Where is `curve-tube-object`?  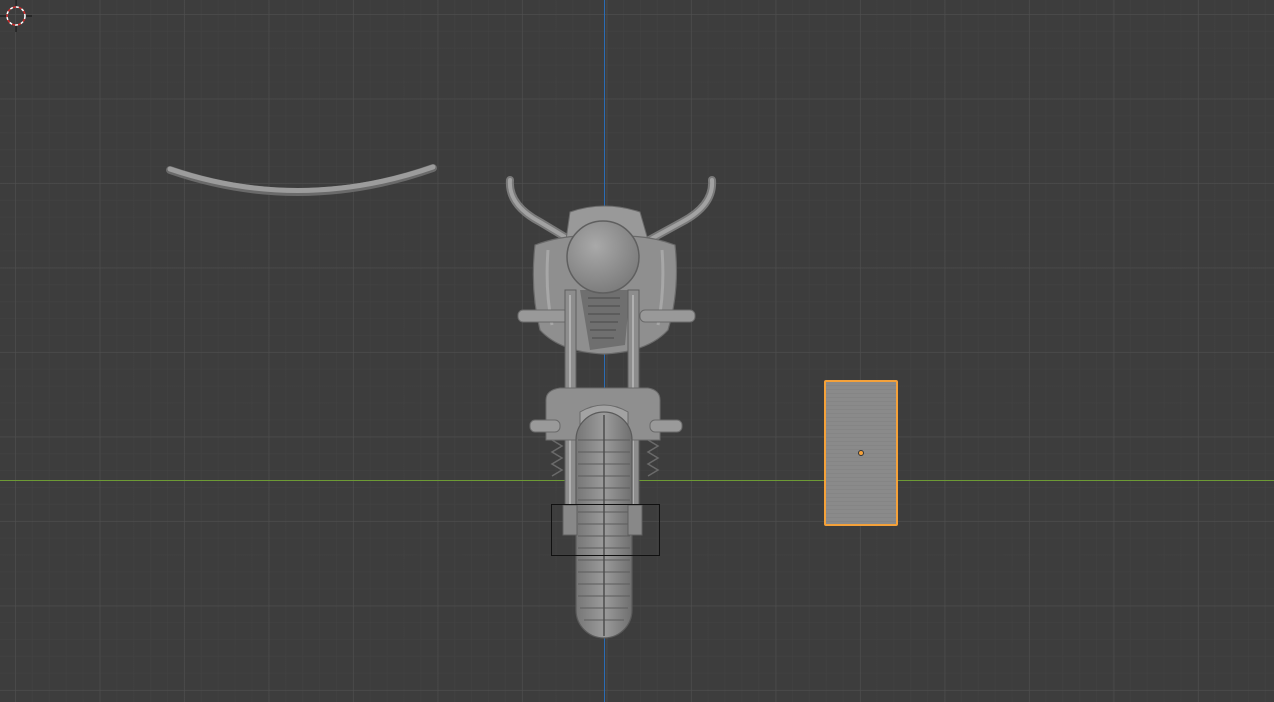
curve-tube-object is located at coordinates (301, 180).